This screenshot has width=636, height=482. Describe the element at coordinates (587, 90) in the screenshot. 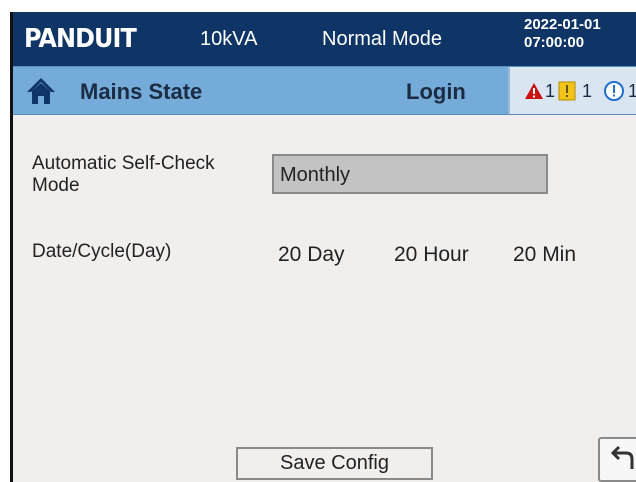

I see `alarm-warning-count: 1` at that location.